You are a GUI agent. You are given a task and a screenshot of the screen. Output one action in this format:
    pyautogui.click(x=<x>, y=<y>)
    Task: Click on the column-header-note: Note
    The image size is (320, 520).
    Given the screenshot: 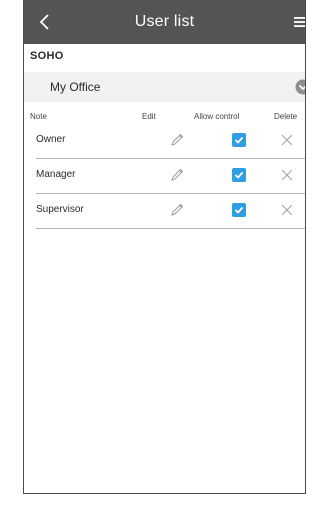 What is the action you would take?
    pyautogui.click(x=38, y=116)
    